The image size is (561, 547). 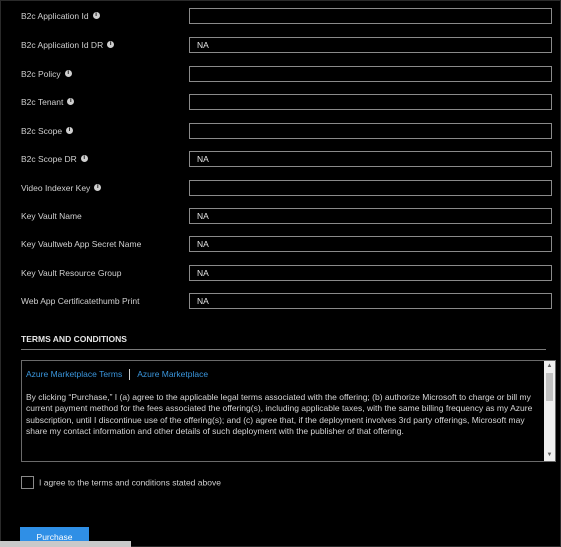 What do you see at coordinates (55, 16) in the screenshot?
I see `field-label-text: B2c Application Id` at bounding box center [55, 16].